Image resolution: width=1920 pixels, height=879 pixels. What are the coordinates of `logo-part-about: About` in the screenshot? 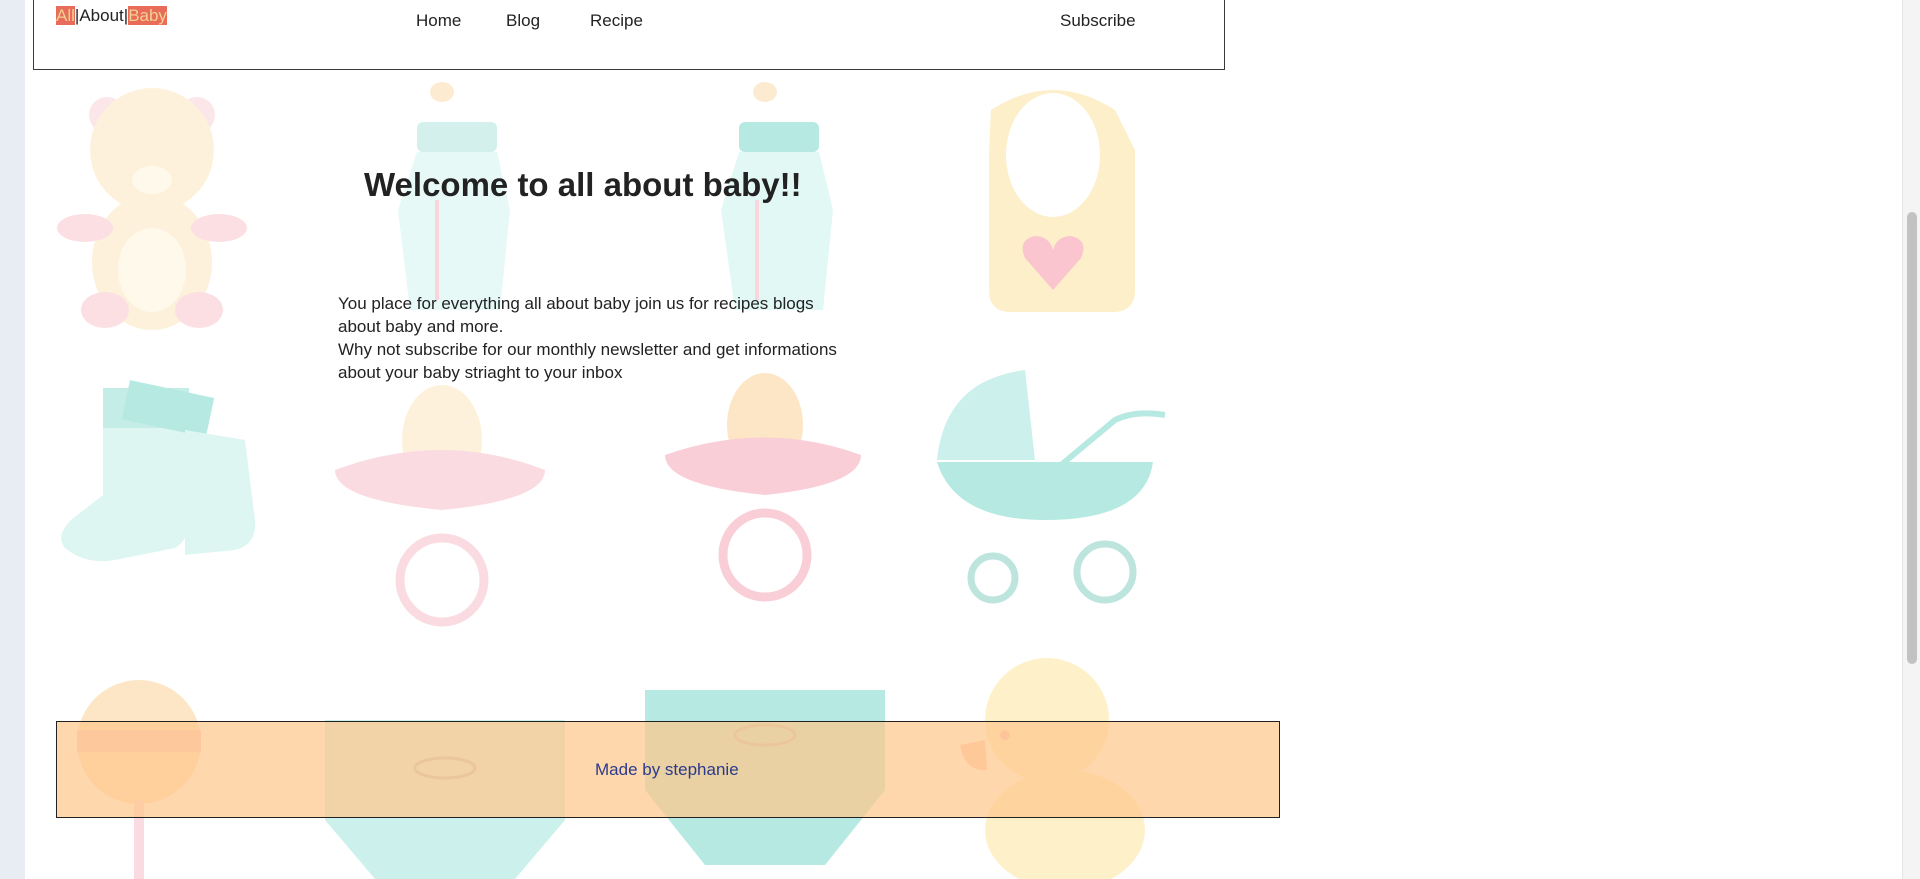 It's located at (101, 15).